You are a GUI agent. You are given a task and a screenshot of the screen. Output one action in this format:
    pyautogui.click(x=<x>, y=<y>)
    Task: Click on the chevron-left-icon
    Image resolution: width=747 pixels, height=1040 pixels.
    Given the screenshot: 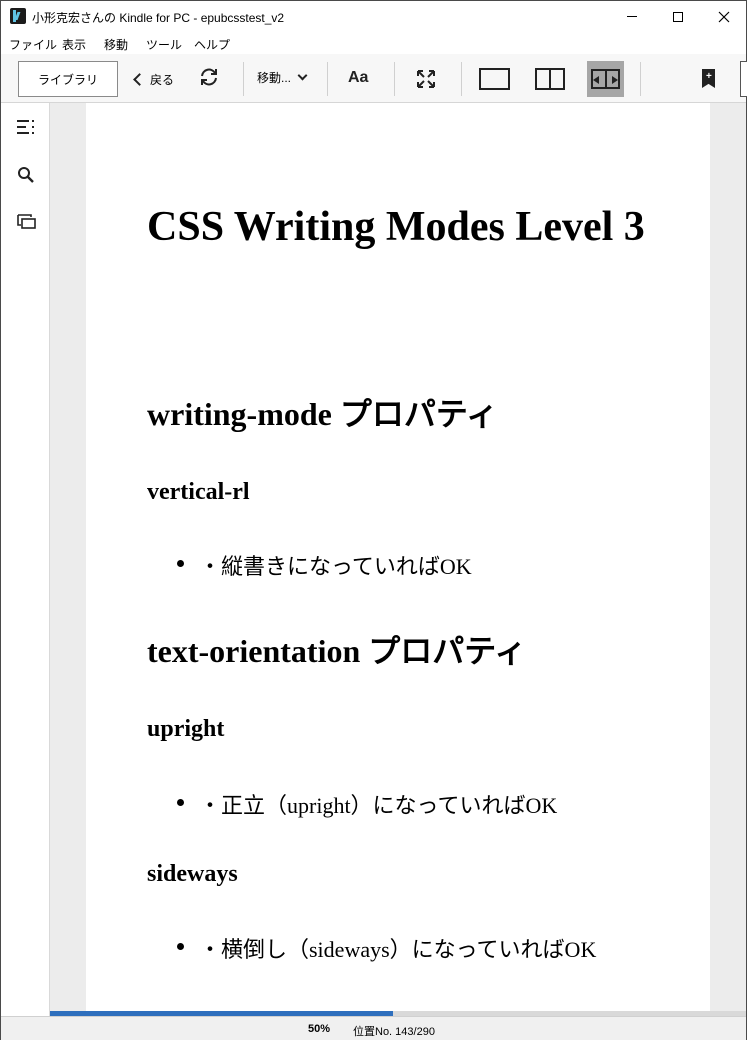 What is the action you would take?
    pyautogui.click(x=139, y=79)
    